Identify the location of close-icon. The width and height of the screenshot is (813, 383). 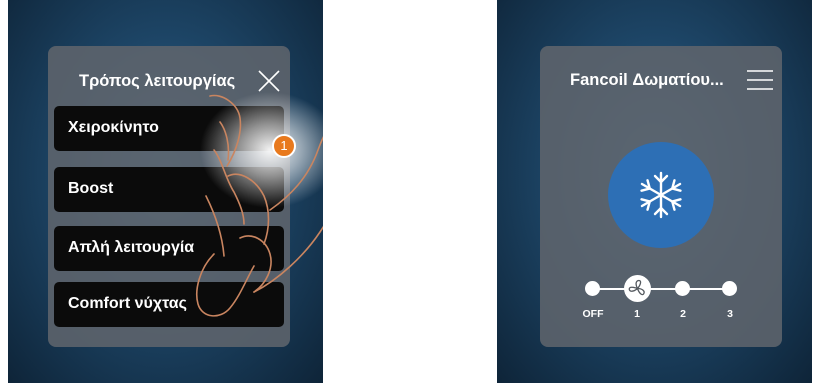
(269, 81).